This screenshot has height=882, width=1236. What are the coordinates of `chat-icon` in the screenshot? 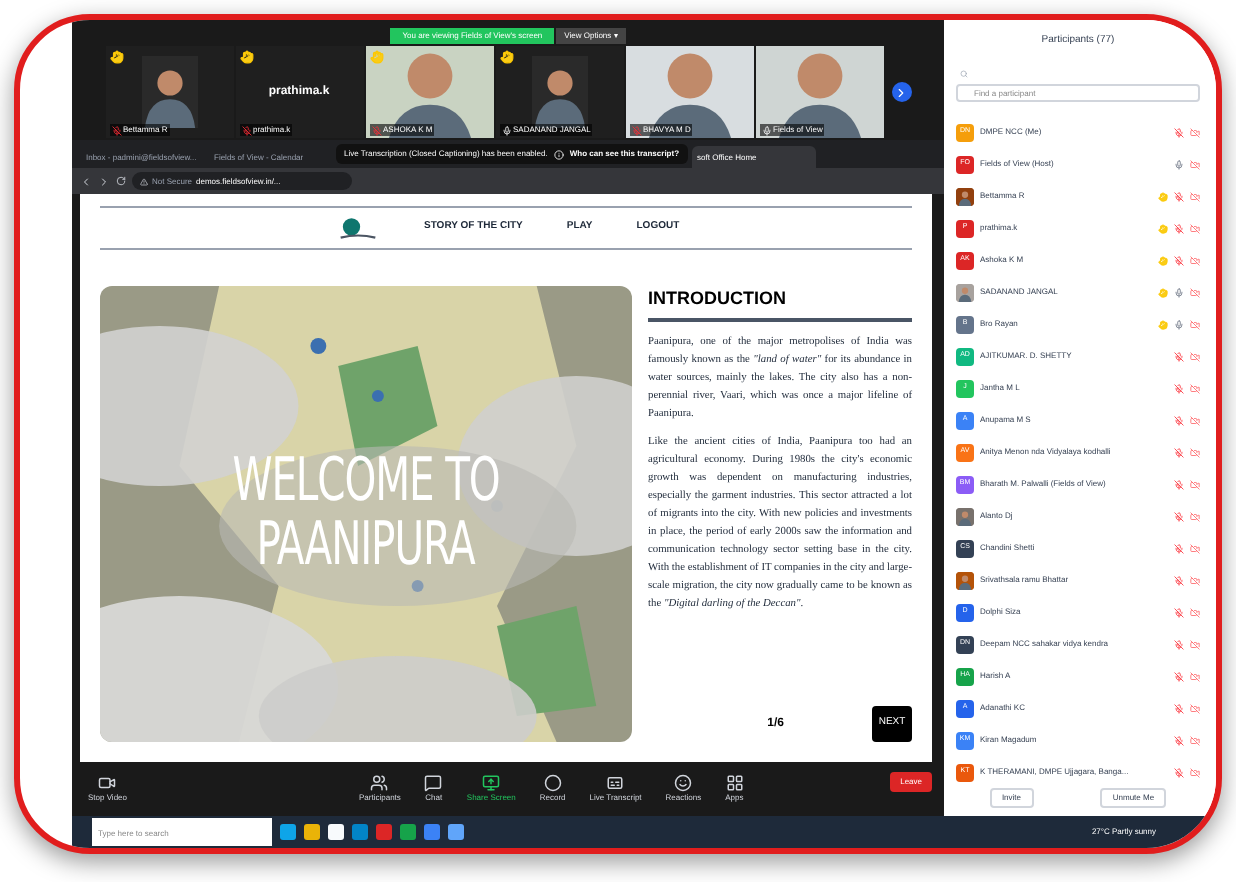 It's located at (433, 783).